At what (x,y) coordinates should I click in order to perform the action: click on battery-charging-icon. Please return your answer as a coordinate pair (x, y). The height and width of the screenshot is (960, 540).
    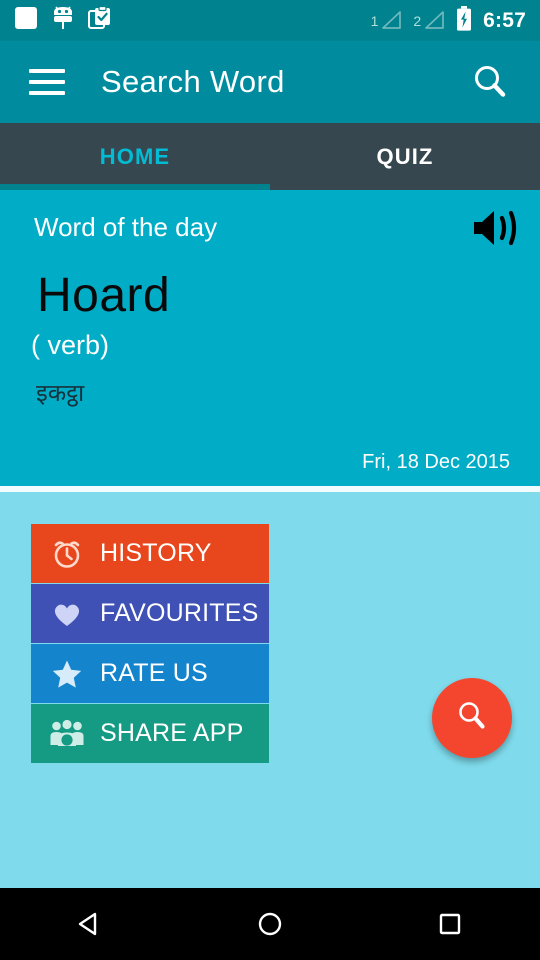
    Looking at the image, I should click on (464, 20).